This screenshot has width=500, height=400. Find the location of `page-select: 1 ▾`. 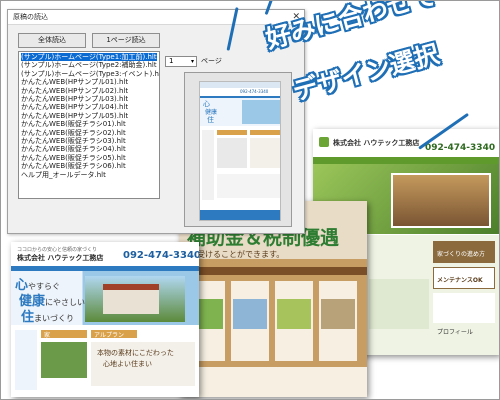

page-select: 1 ▾ is located at coordinates (181, 61).